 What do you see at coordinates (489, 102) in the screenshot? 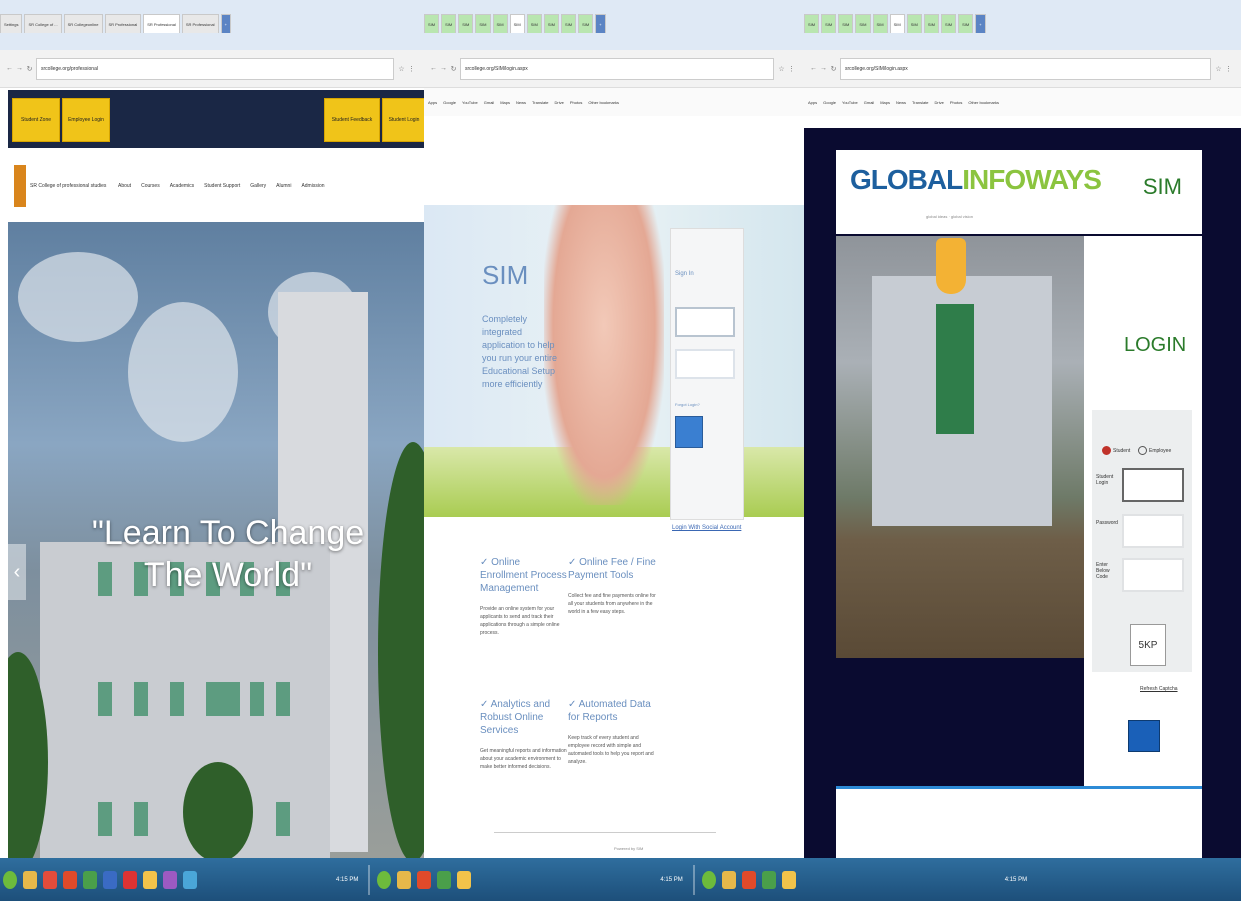
I see `bookmark: Gmail` at bounding box center [489, 102].